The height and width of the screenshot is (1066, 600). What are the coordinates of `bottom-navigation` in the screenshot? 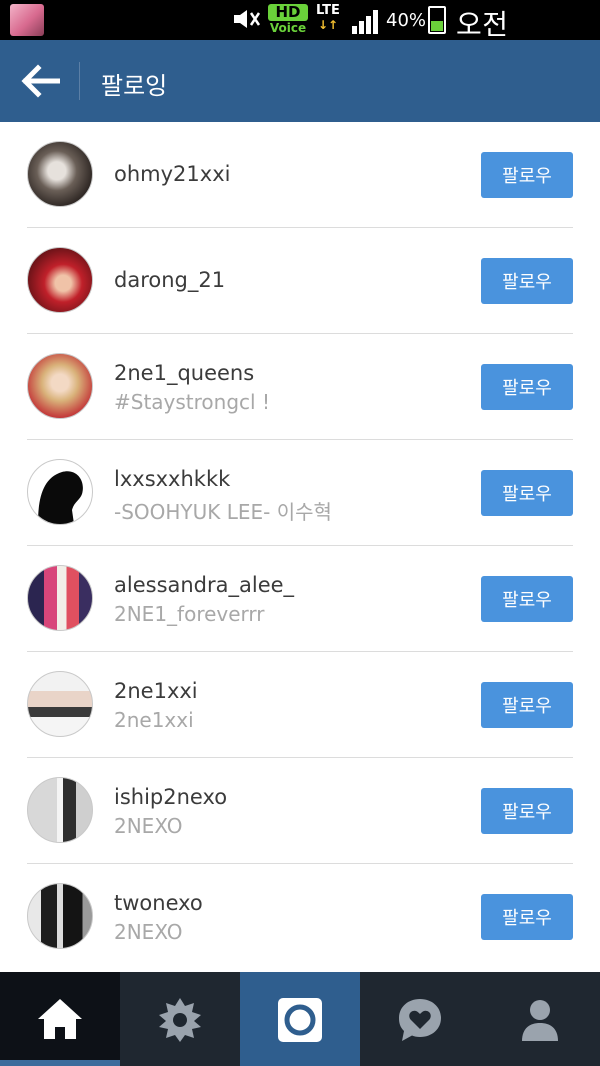 It's located at (300, 1019).